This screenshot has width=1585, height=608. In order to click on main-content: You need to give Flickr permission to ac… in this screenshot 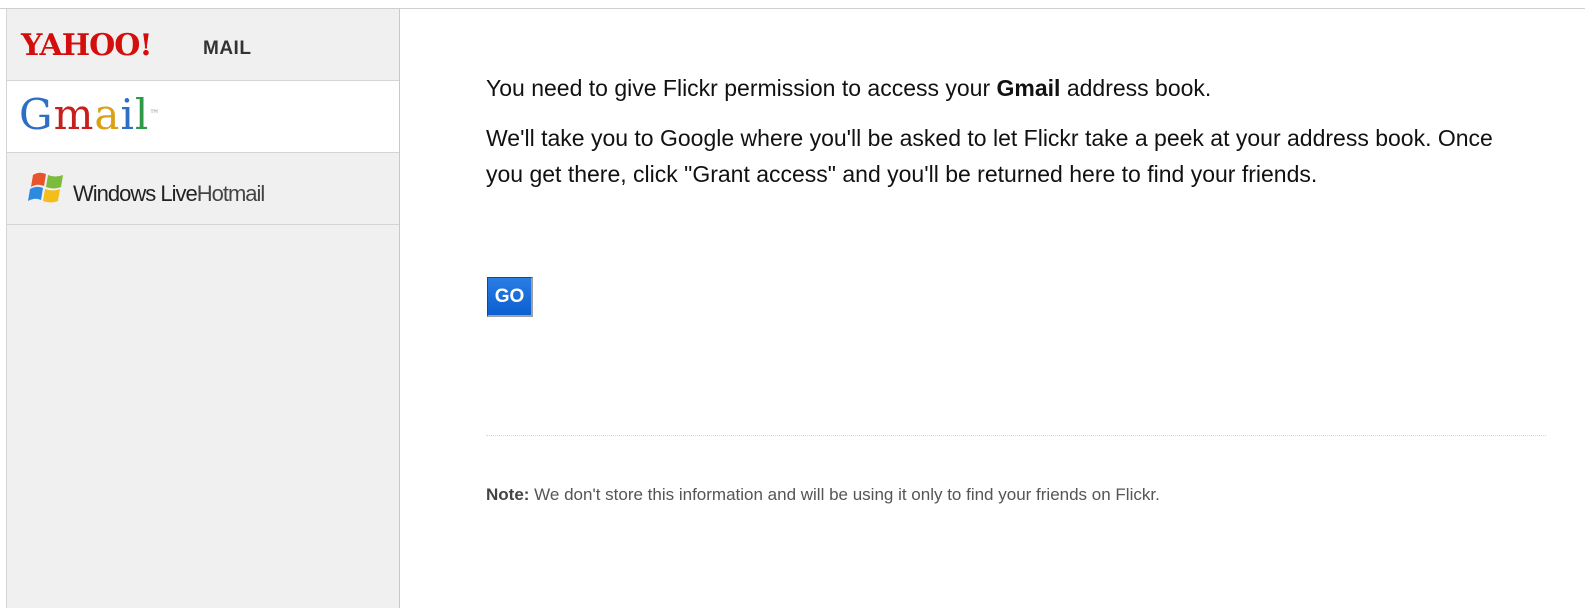, I will do `click(1016, 131)`.